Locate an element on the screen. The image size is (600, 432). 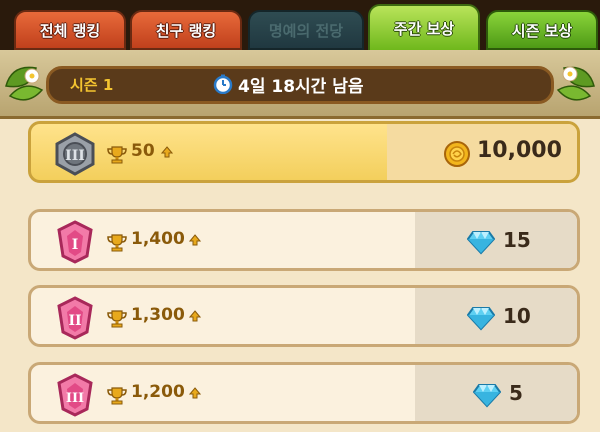
trophy-requirement: 1,400 is located at coordinates (158, 239).